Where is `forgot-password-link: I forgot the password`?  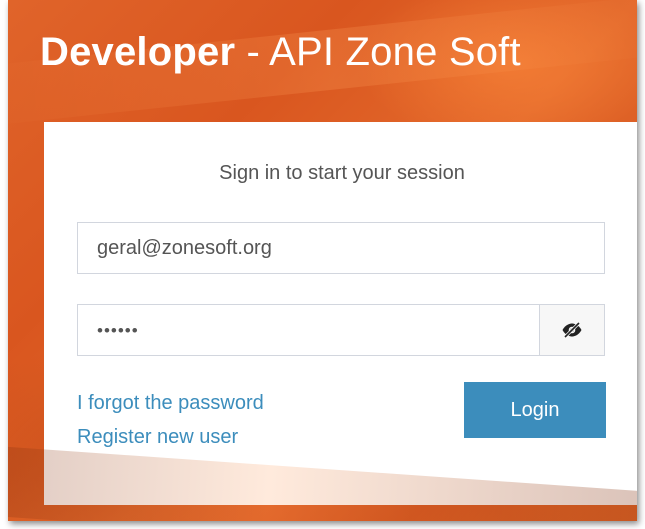
forgot-password-link: I forgot the password is located at coordinates (170, 403).